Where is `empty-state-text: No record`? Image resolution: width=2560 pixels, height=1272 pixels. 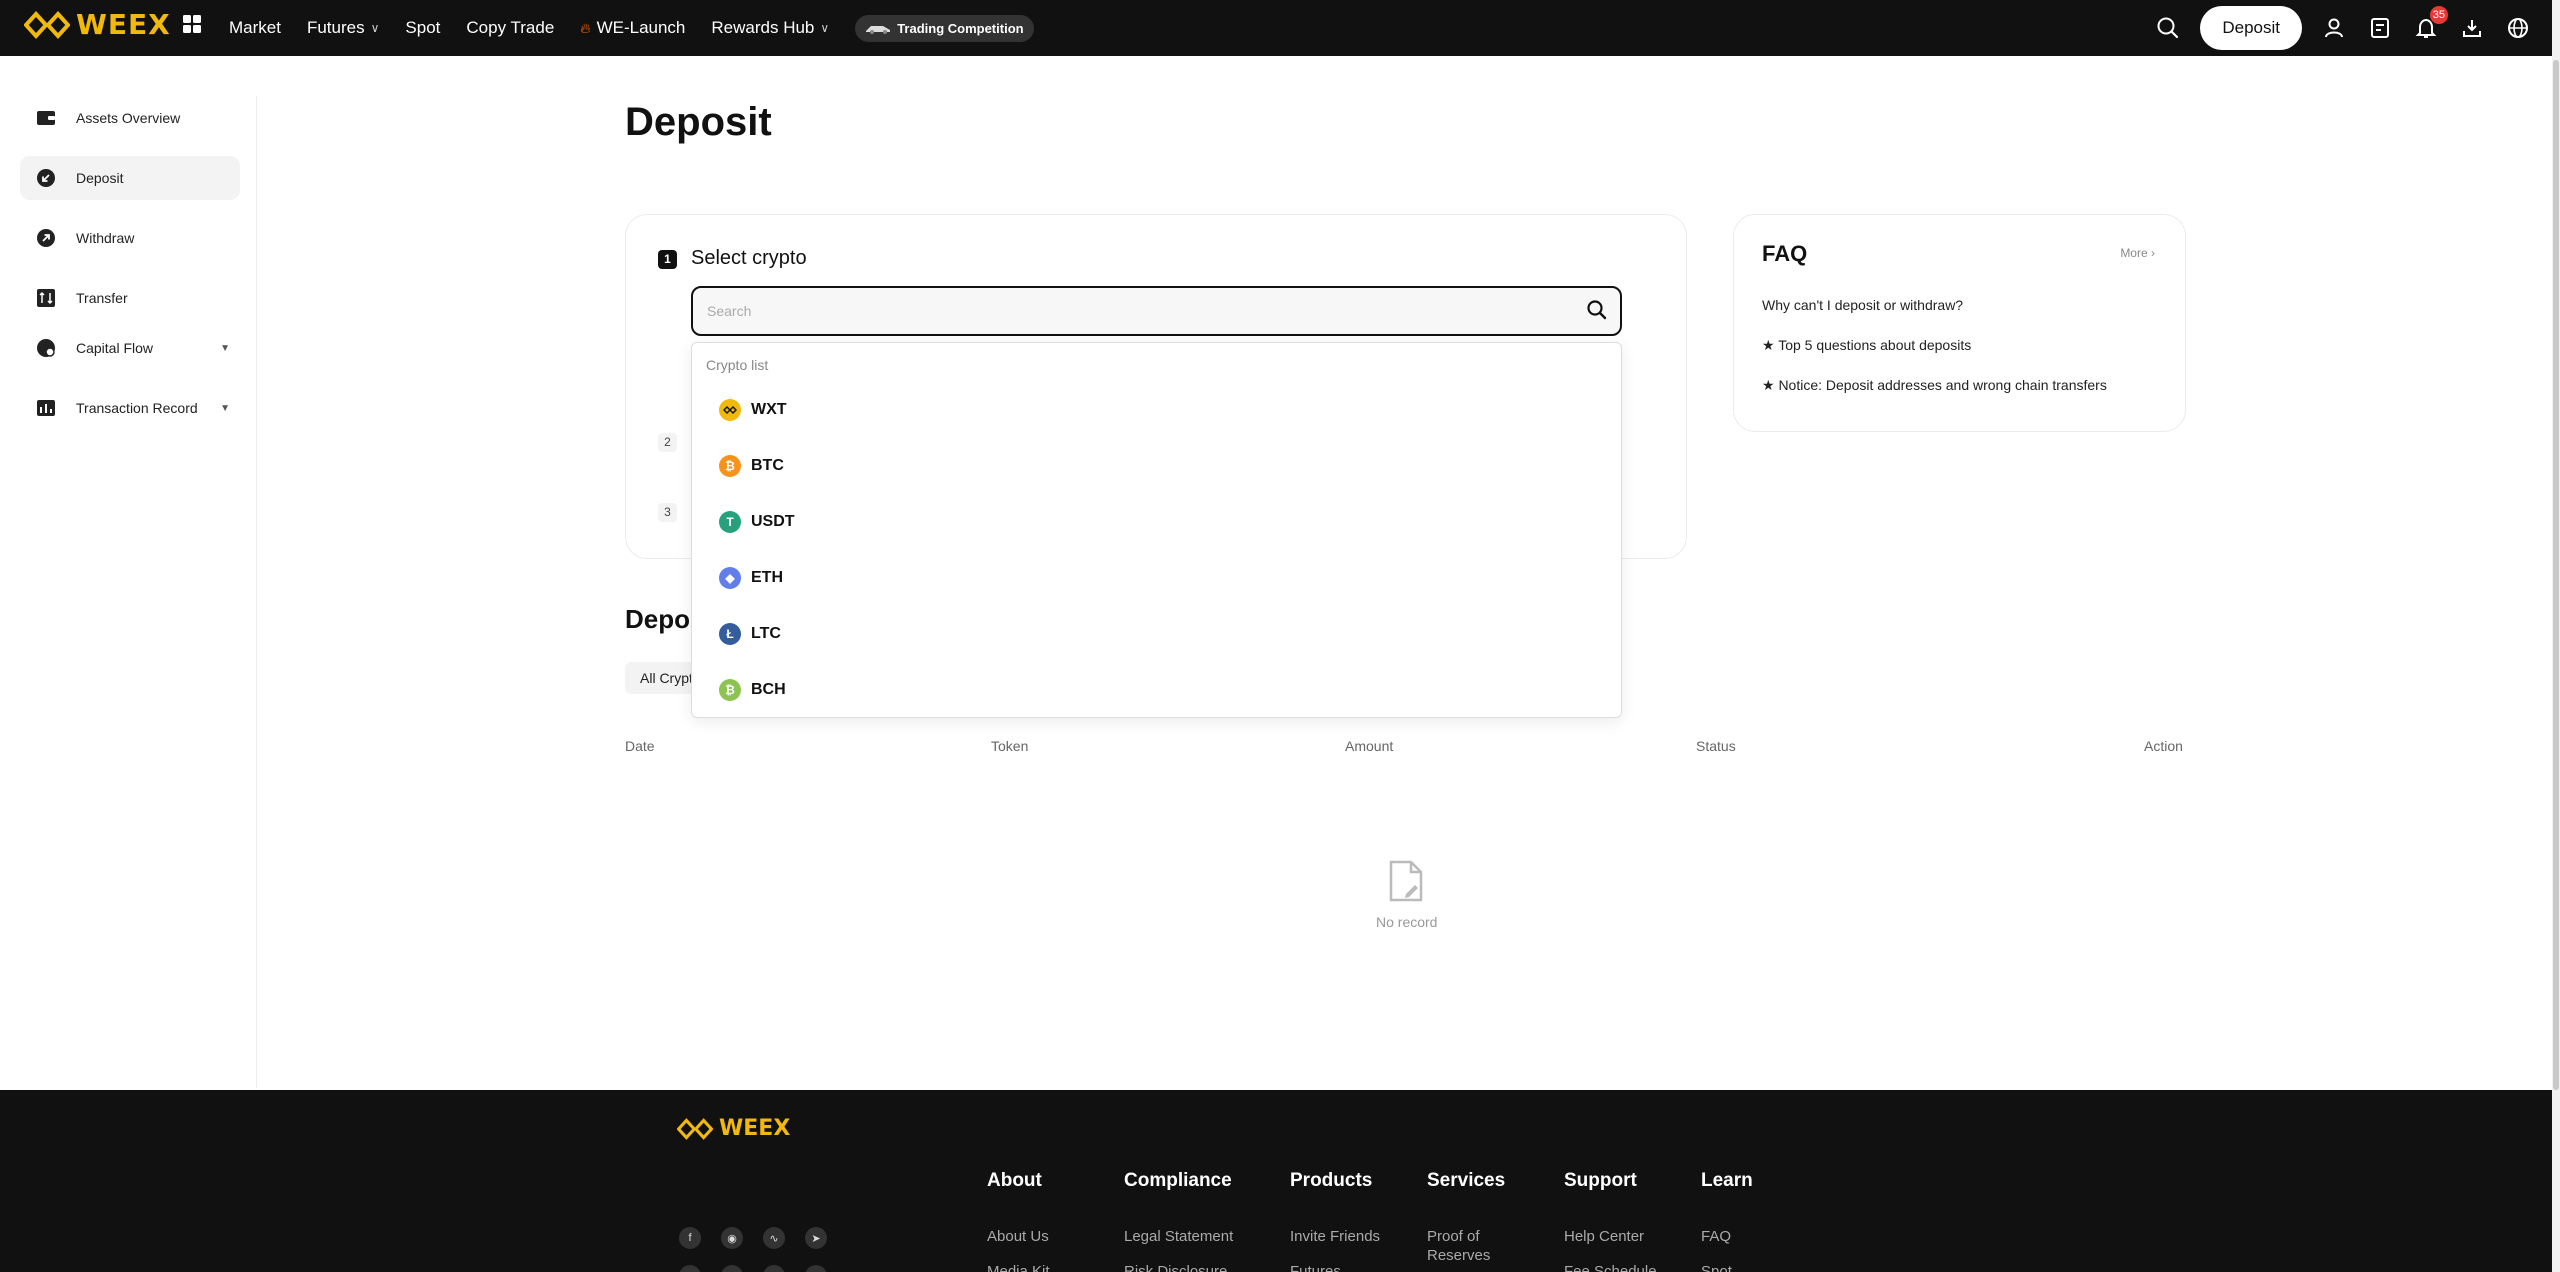
empty-state-text: No record is located at coordinates (1407, 922).